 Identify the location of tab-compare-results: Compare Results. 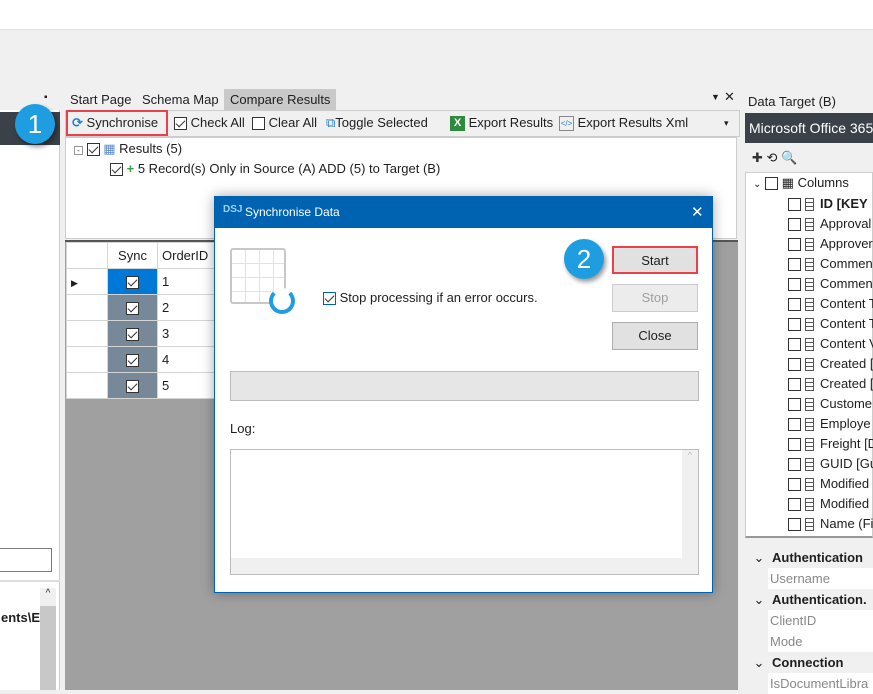
(280, 99).